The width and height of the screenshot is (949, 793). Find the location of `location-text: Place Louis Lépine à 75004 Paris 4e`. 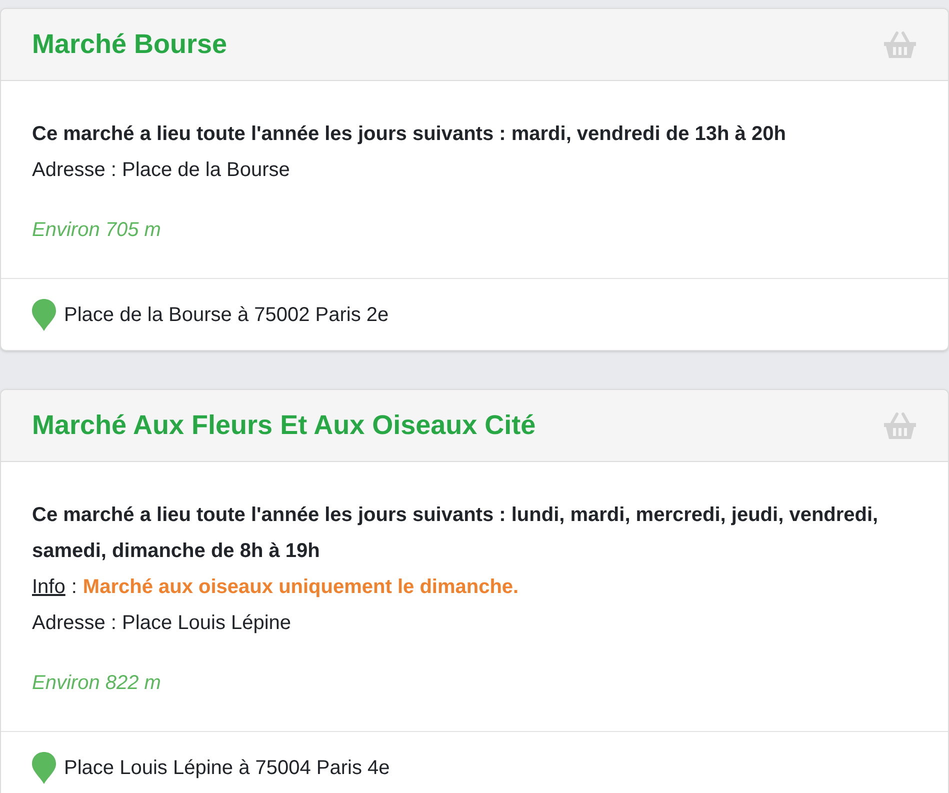

location-text: Place Louis Lépine à 75004 Paris 4e is located at coordinates (227, 768).